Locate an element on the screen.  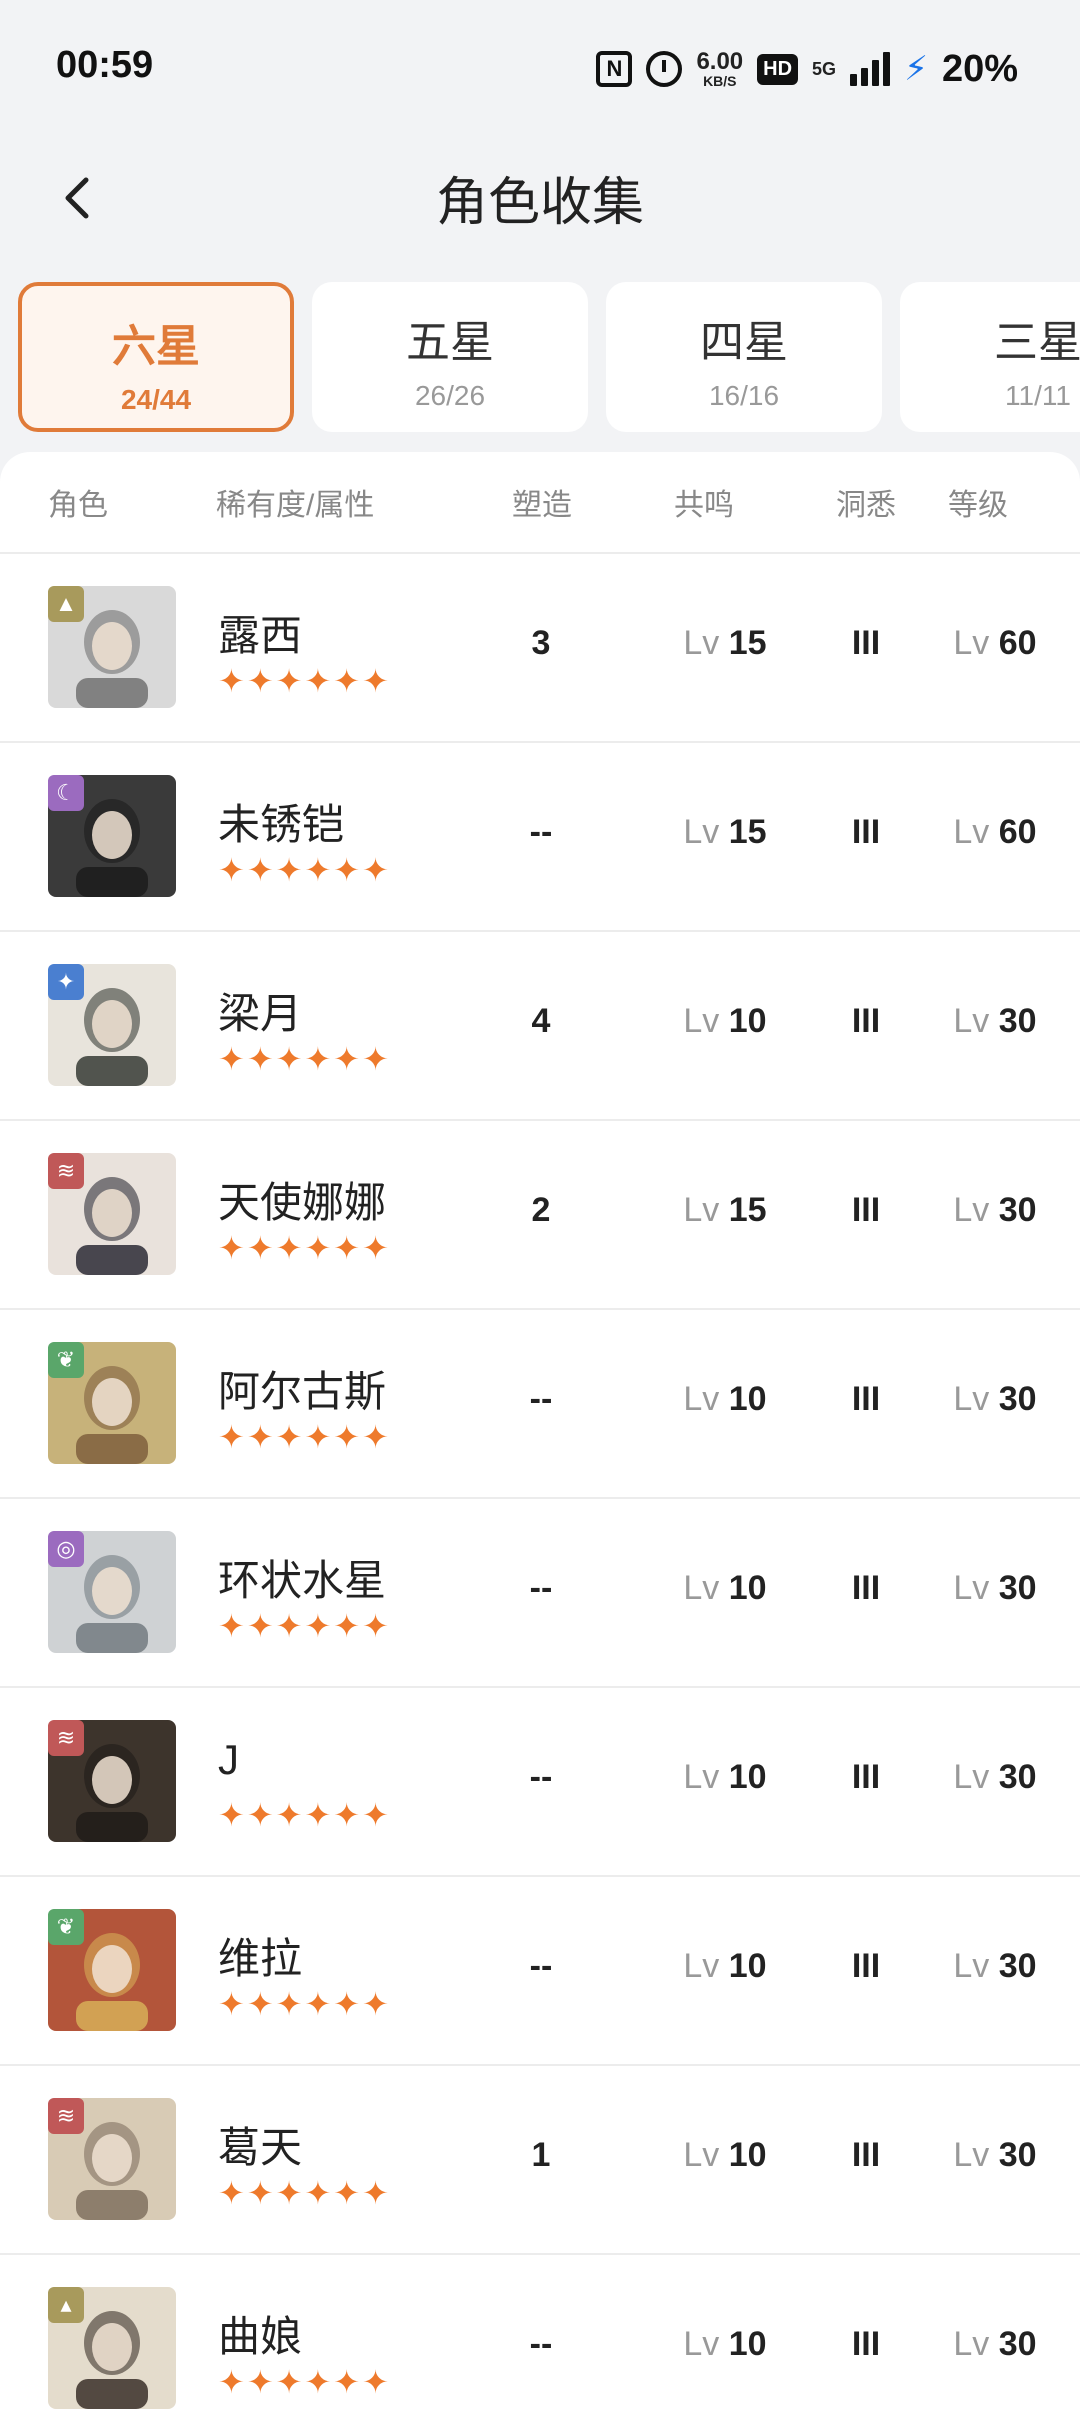
leaf-icon: ❦ is located at coordinates (66, 1927).